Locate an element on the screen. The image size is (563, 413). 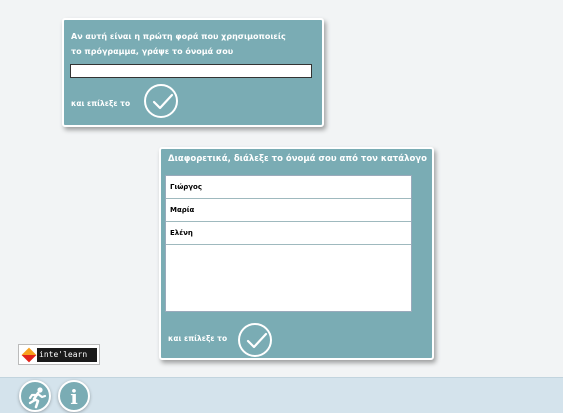
exit-button is located at coordinates (35, 396).